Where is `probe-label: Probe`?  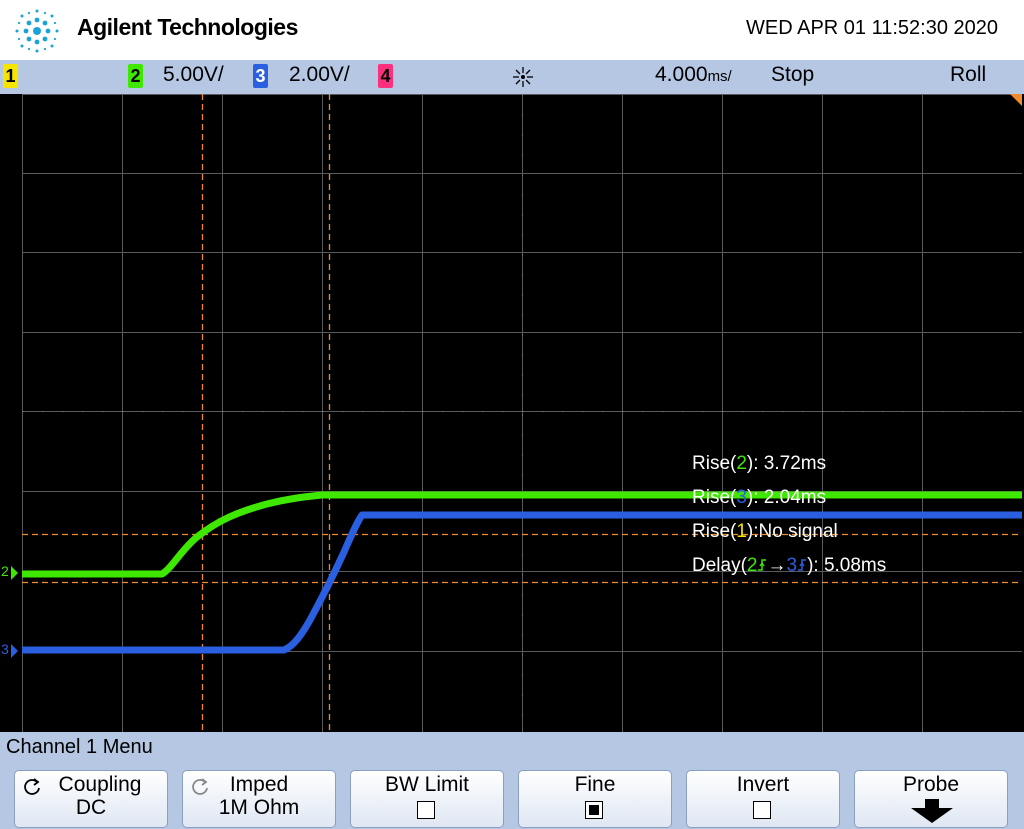 probe-label: Probe is located at coordinates (931, 784).